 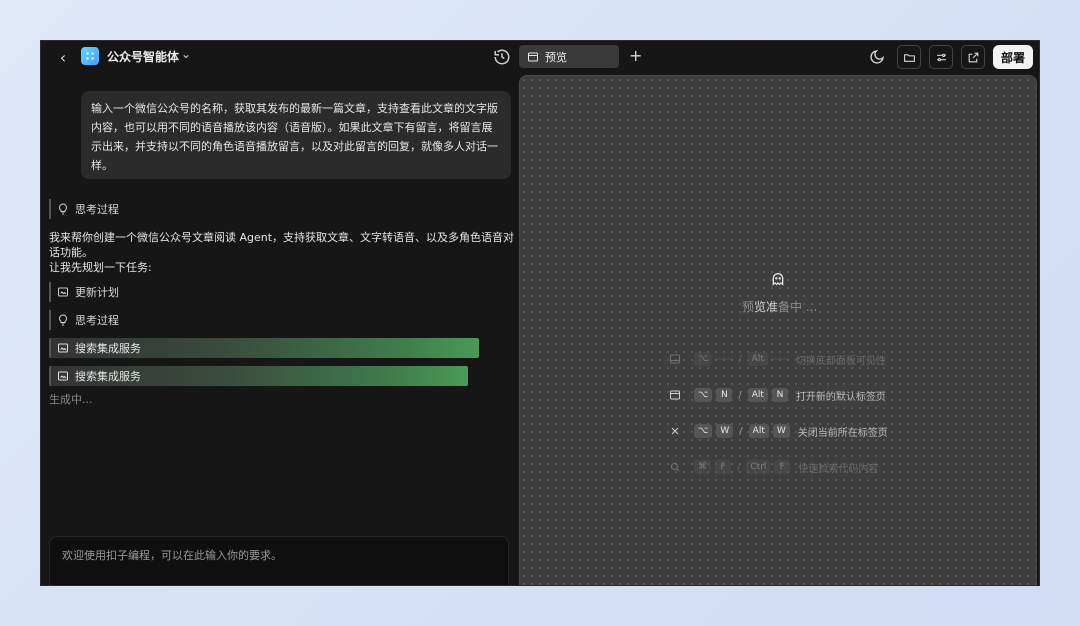 I want to click on open-external-button, so click(x=973, y=57).